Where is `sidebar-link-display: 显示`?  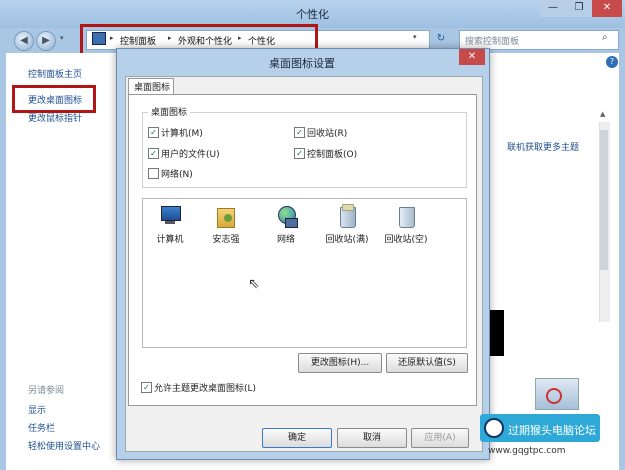
sidebar-link-display: 显示 is located at coordinates (37, 409).